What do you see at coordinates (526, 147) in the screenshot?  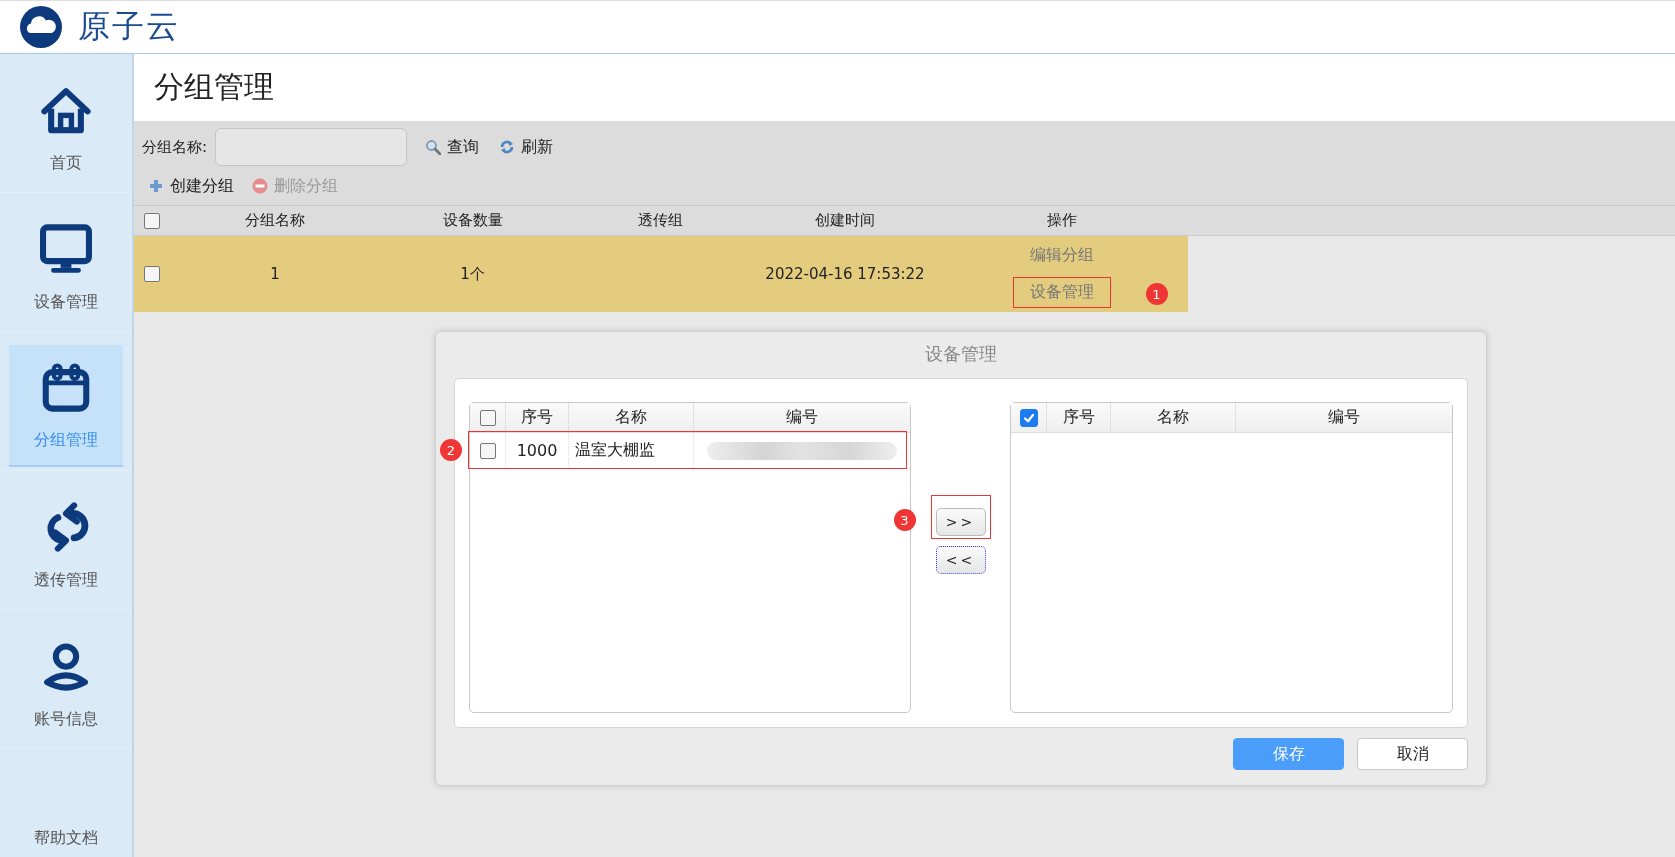 I see `refresh-button: 刷新` at bounding box center [526, 147].